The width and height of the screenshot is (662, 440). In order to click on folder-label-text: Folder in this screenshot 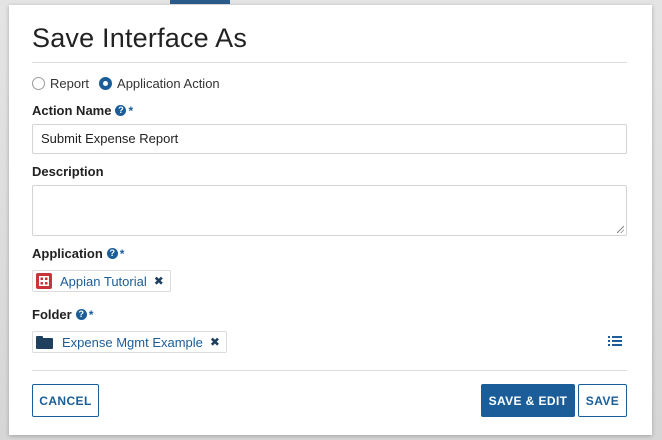, I will do `click(52, 314)`.